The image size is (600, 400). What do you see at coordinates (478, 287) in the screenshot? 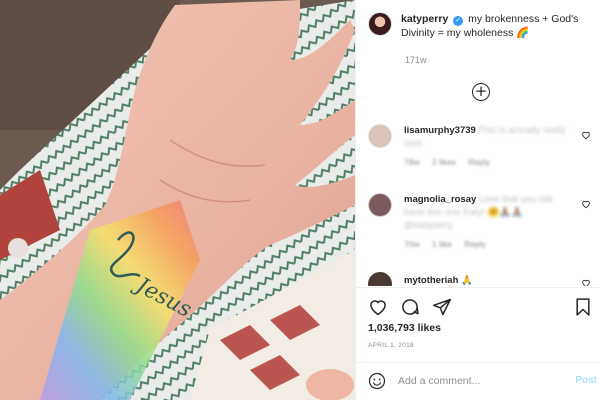
I see `divider` at bounding box center [478, 287].